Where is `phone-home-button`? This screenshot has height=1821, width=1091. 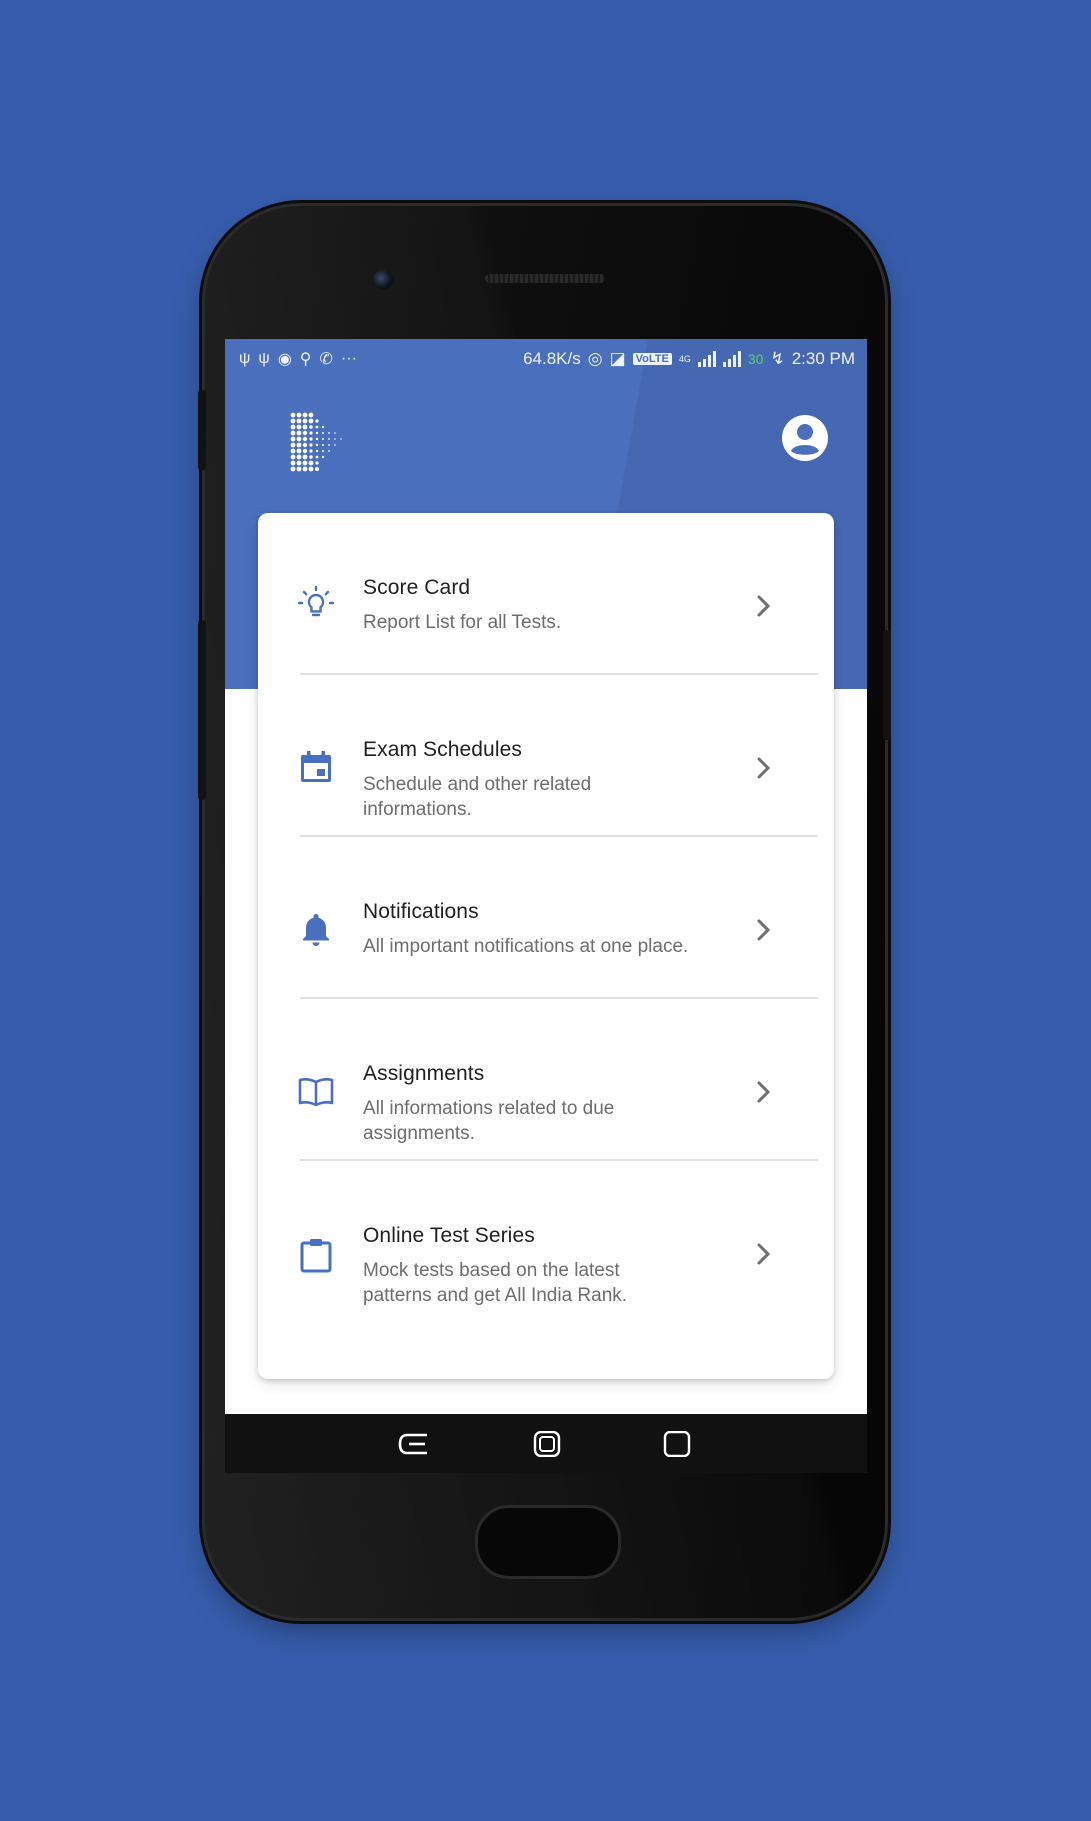
phone-home-button is located at coordinates (548, 1542).